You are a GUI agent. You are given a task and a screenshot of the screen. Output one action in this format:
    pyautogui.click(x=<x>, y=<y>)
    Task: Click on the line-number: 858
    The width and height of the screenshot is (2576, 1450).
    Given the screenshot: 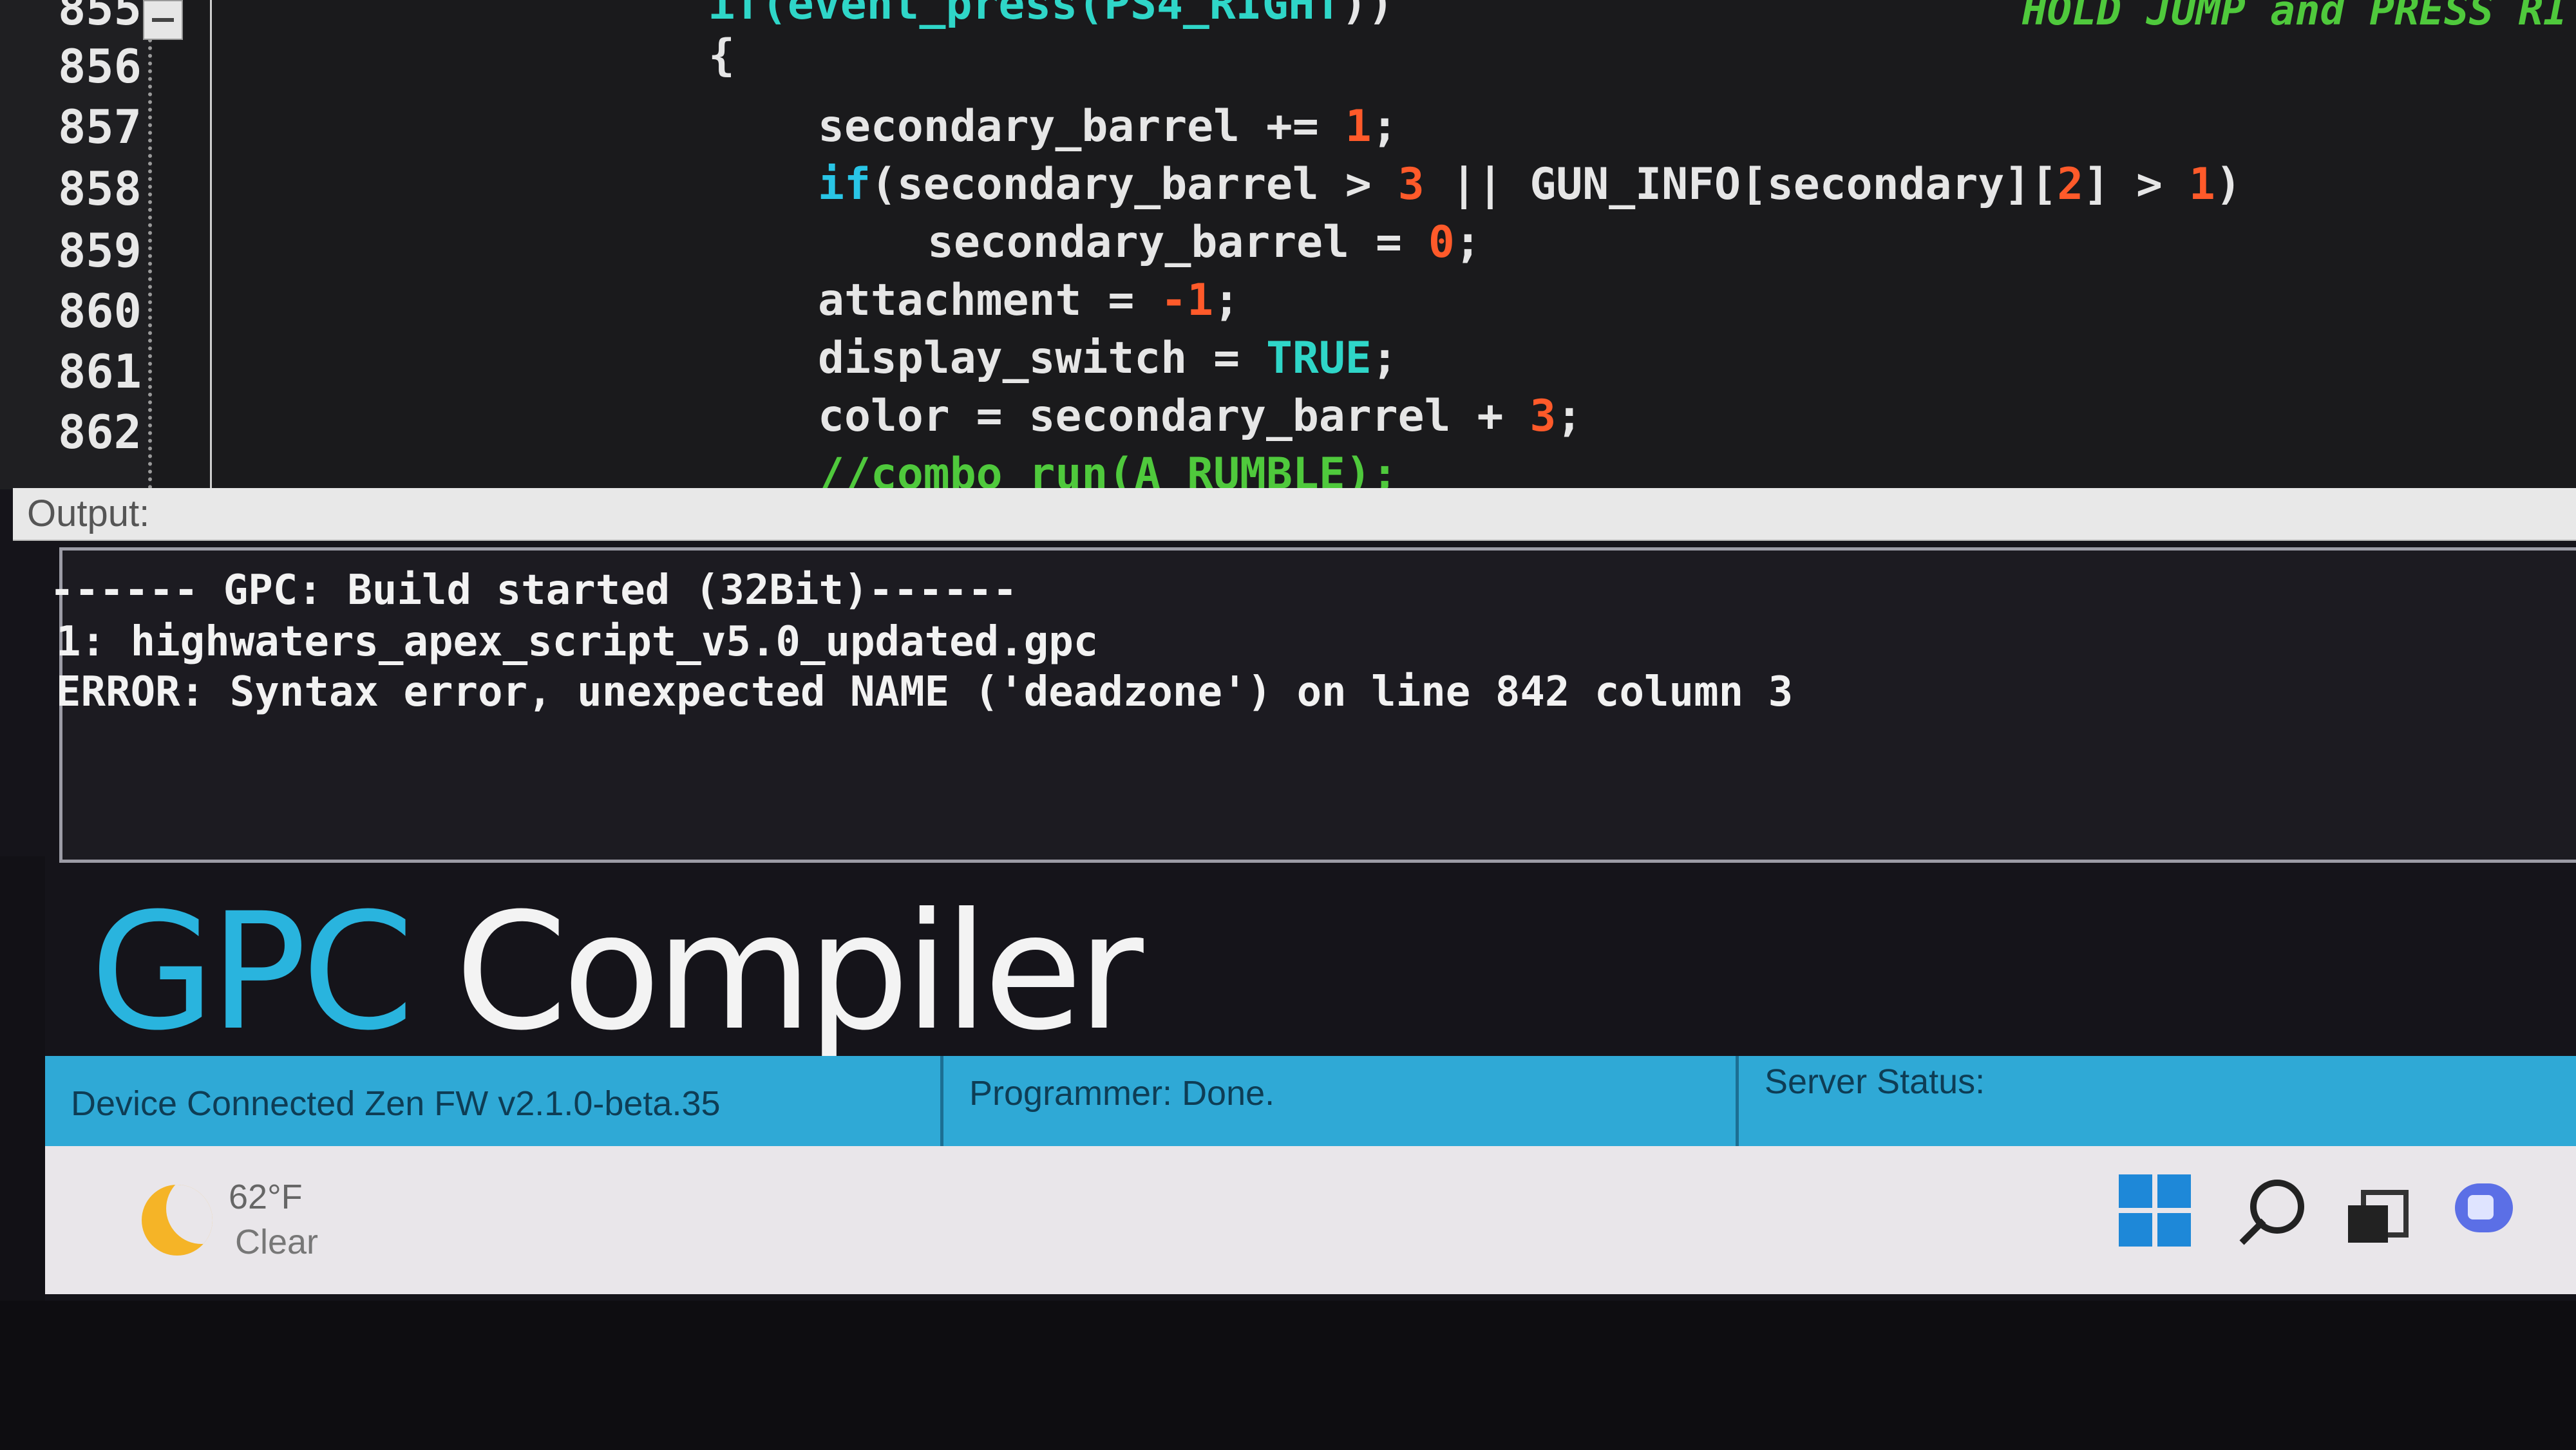 What is the action you would take?
    pyautogui.click(x=100, y=189)
    